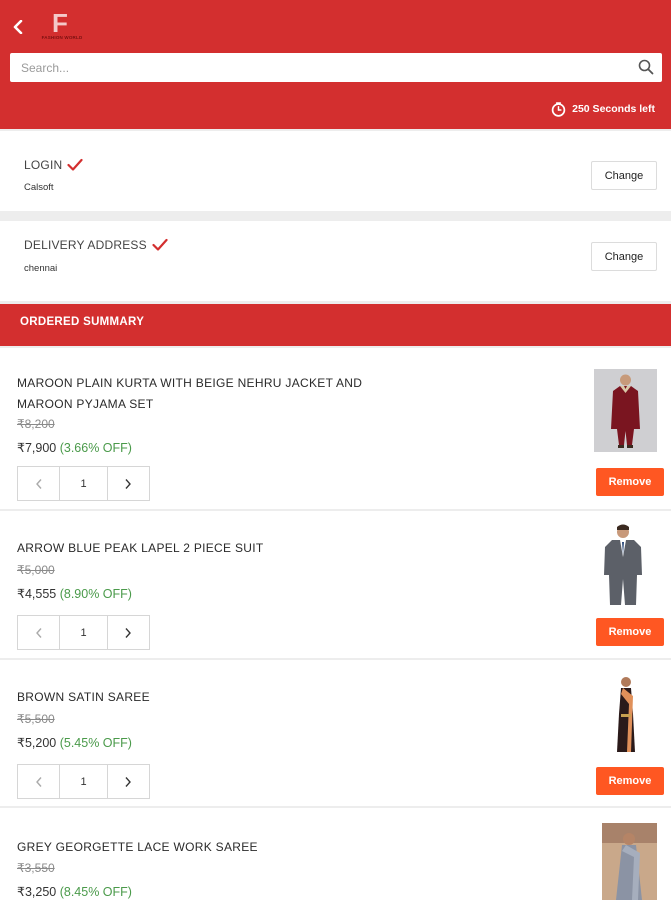 This screenshot has width=671, height=900. I want to click on item-name: BROWN SATIN SAREE, so click(83, 697).